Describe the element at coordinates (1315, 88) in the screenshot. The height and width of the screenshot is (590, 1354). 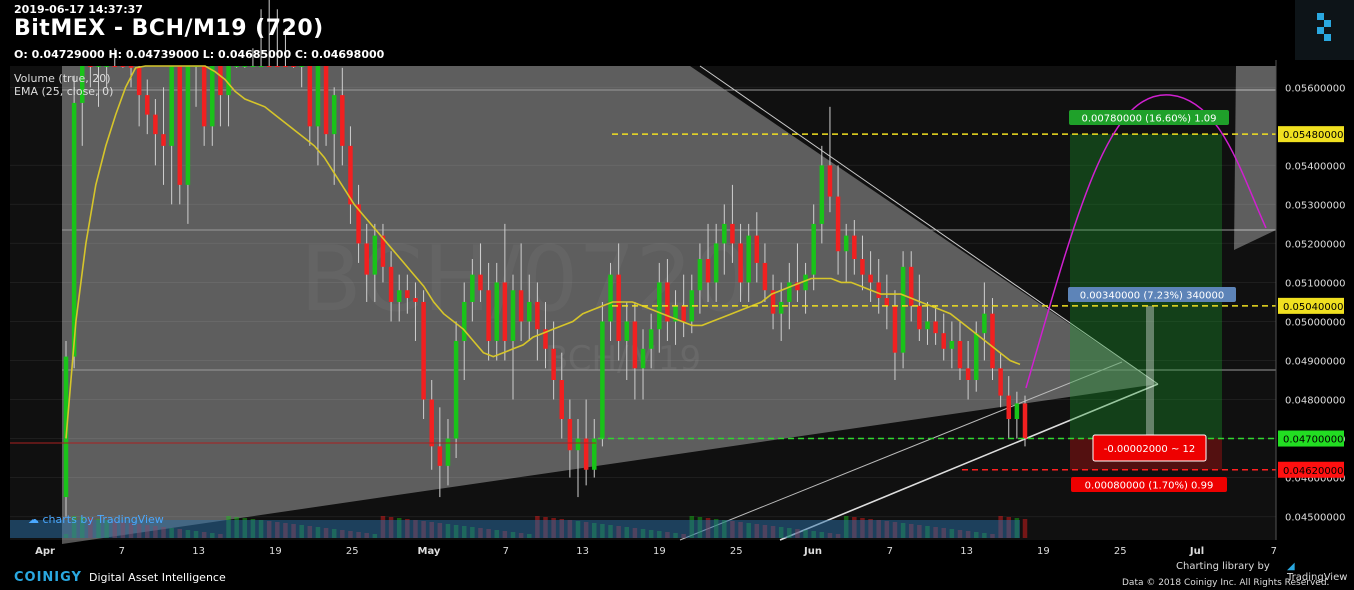
I see `y-tick-label: 0.05600000` at that location.